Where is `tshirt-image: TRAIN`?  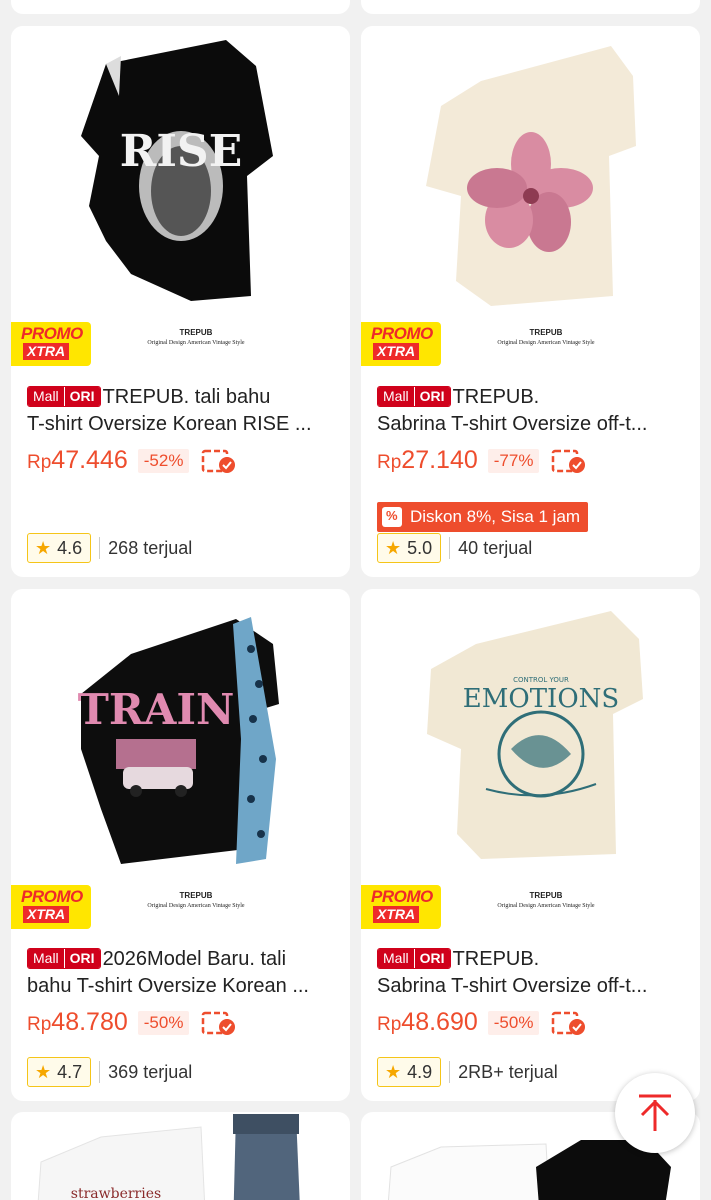 tshirt-image: TRAIN is located at coordinates (178, 740).